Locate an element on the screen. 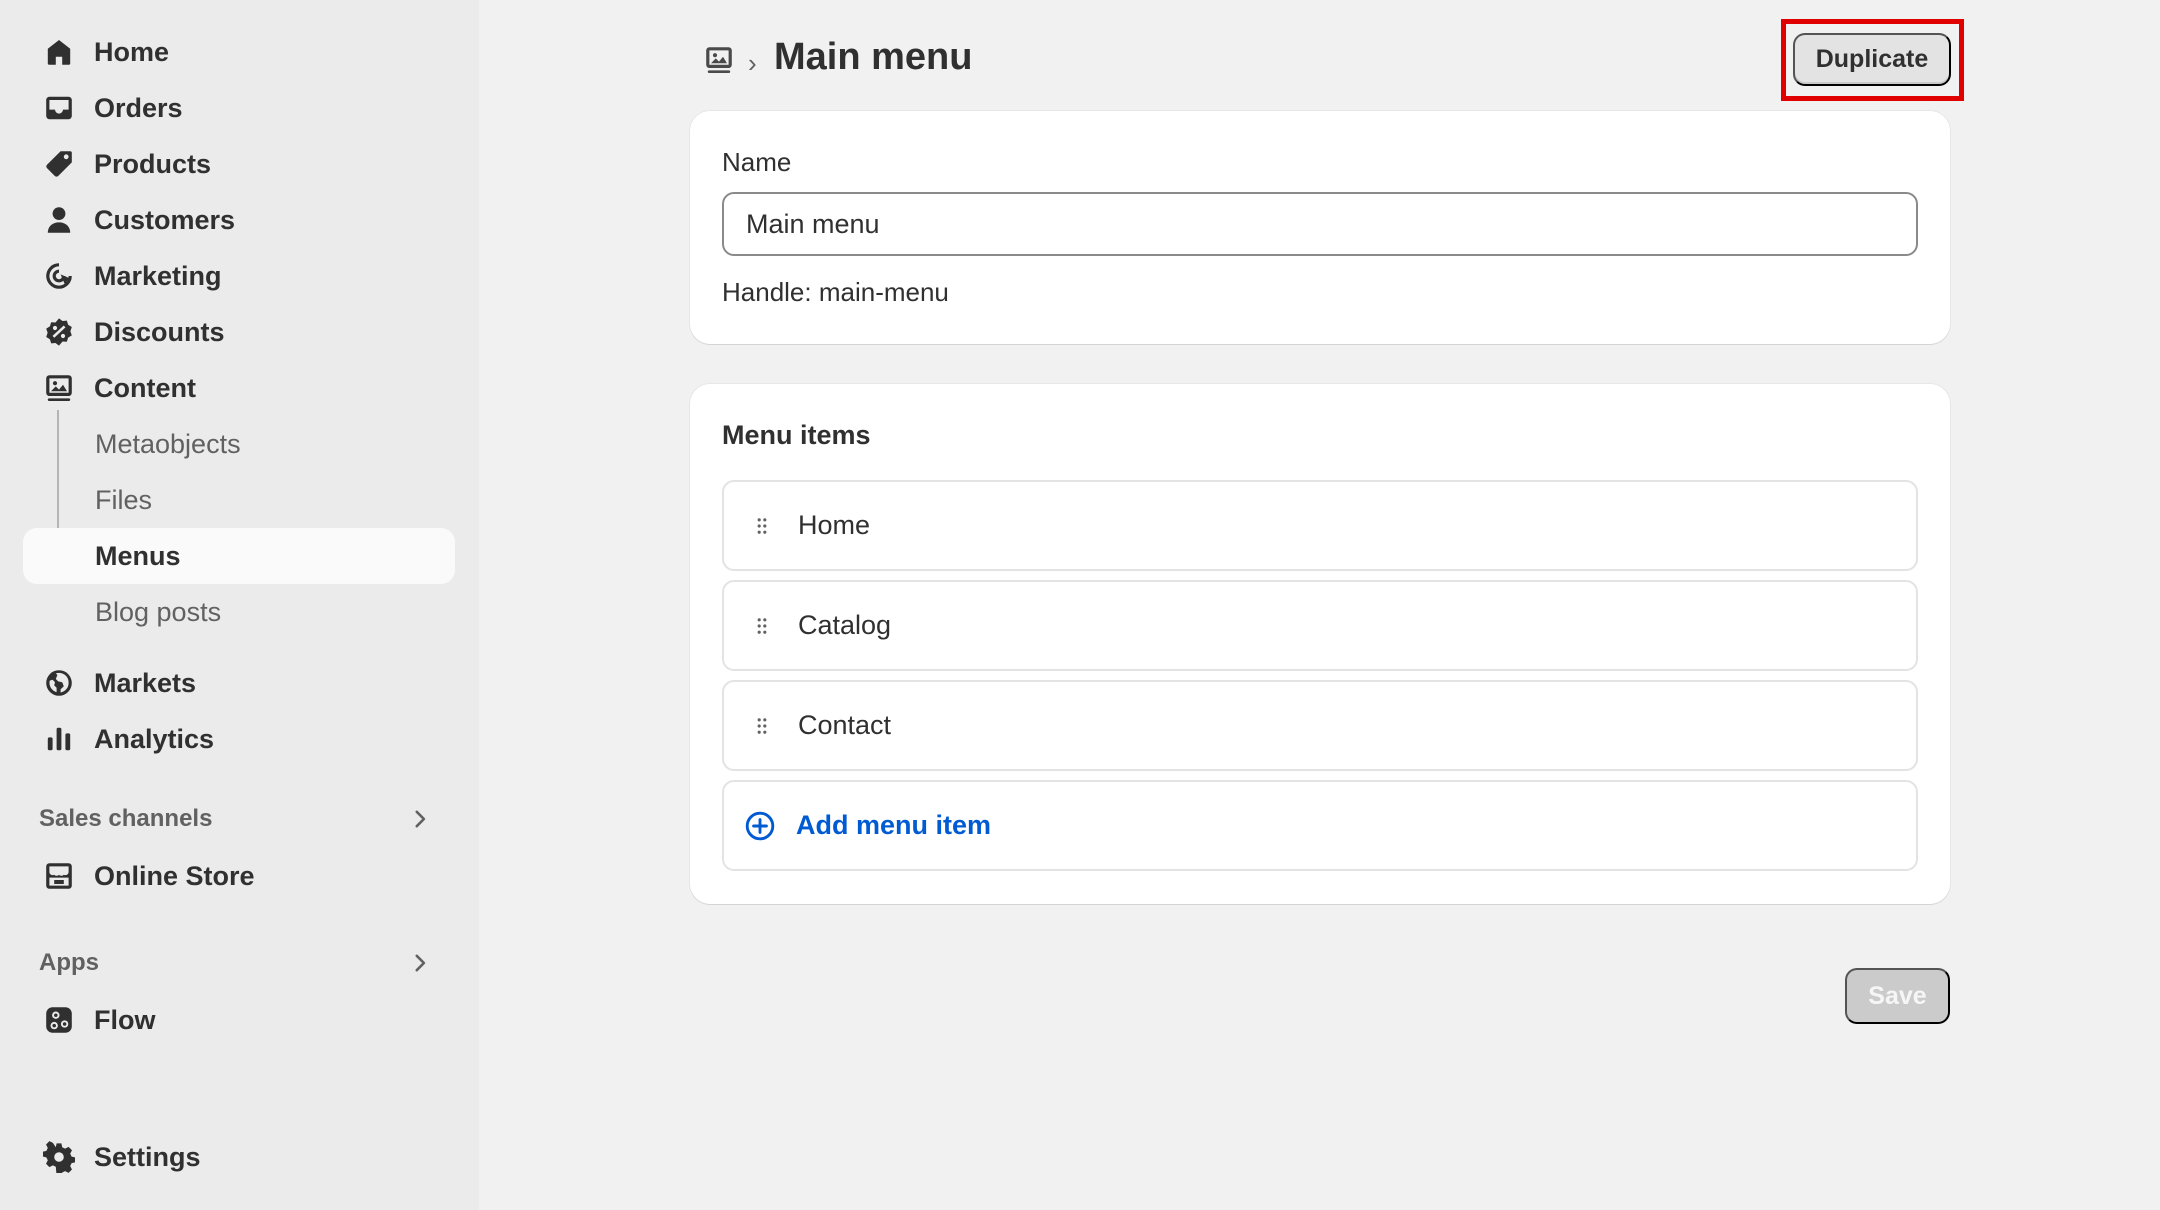 This screenshot has height=1210, width=2160. sidebar-item-settings: Settings is located at coordinates (239, 1157).